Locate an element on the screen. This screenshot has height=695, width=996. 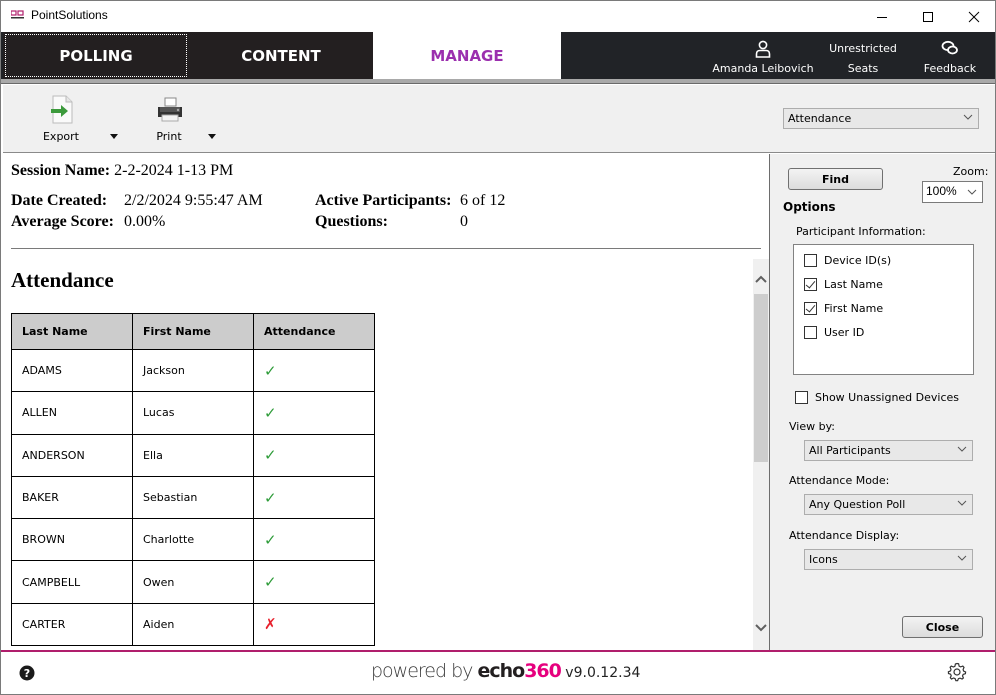
help-icon: ? is located at coordinates (27, 673).